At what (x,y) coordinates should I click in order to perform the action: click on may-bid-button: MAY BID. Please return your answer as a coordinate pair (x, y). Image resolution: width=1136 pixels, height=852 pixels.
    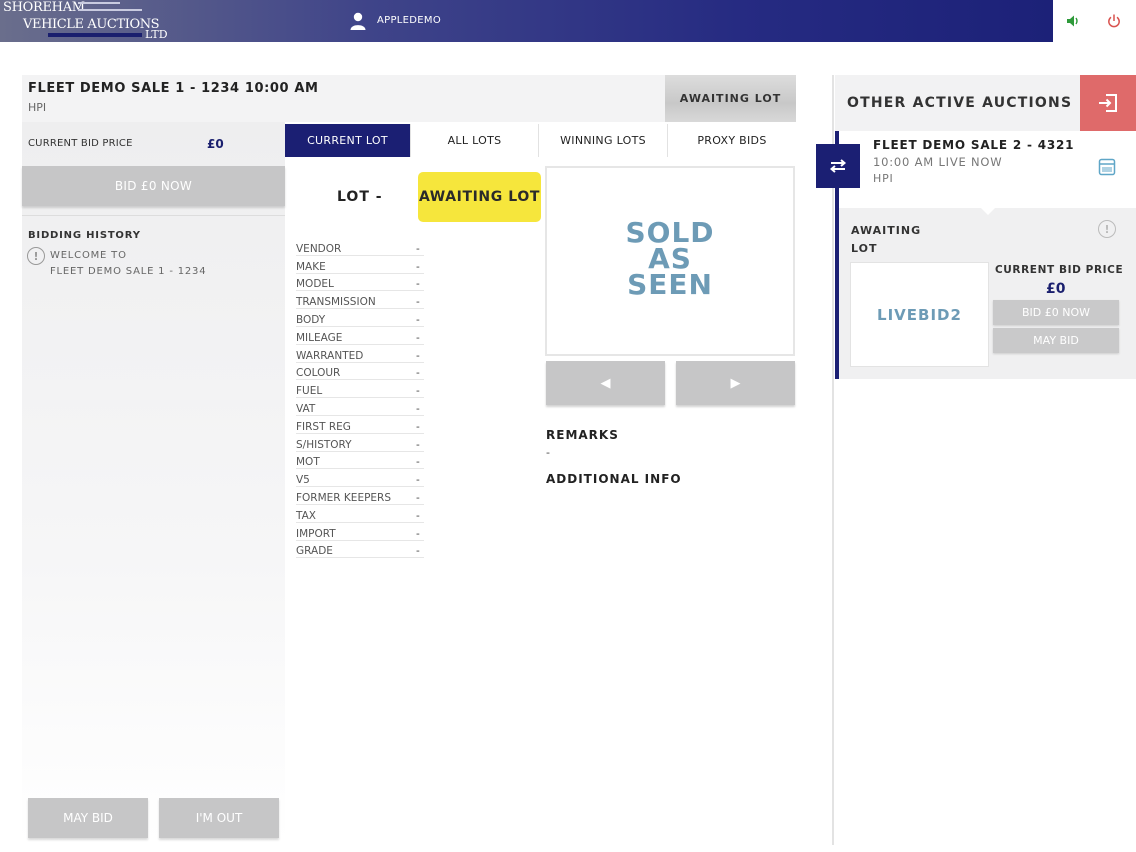
    Looking at the image, I should click on (88, 818).